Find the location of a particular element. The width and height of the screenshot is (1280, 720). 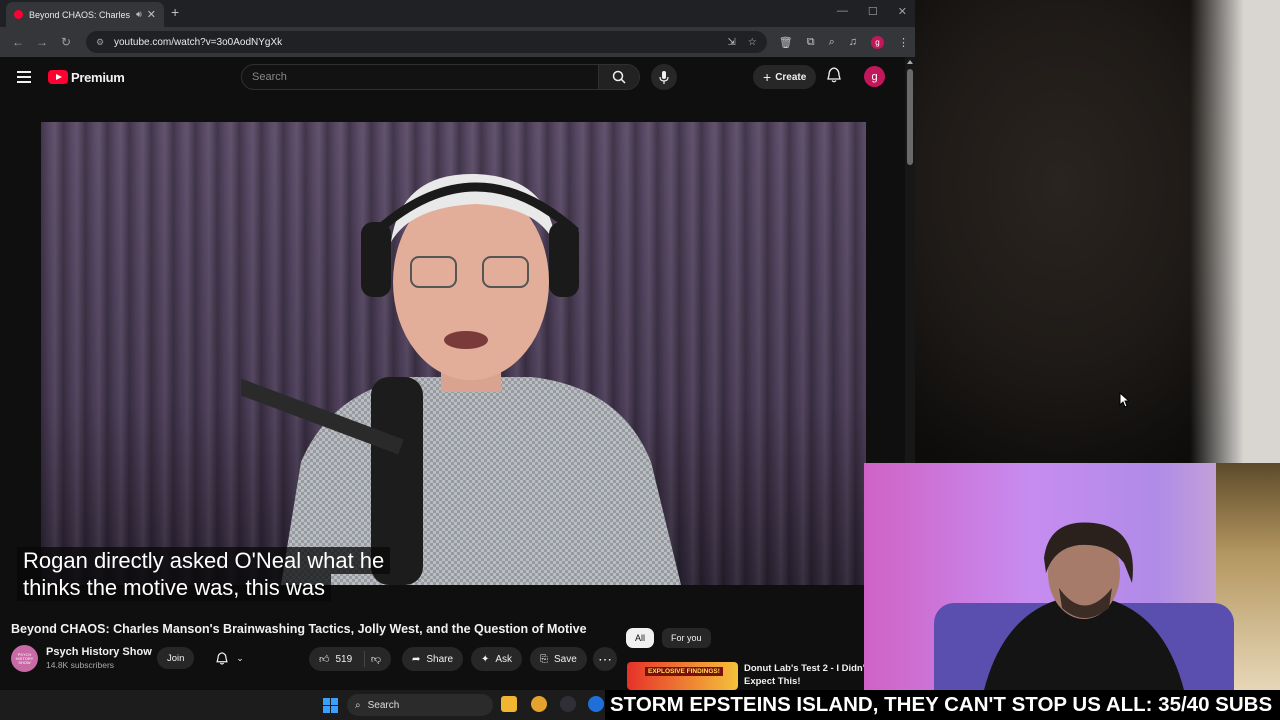

join-button: Join is located at coordinates (176, 658).